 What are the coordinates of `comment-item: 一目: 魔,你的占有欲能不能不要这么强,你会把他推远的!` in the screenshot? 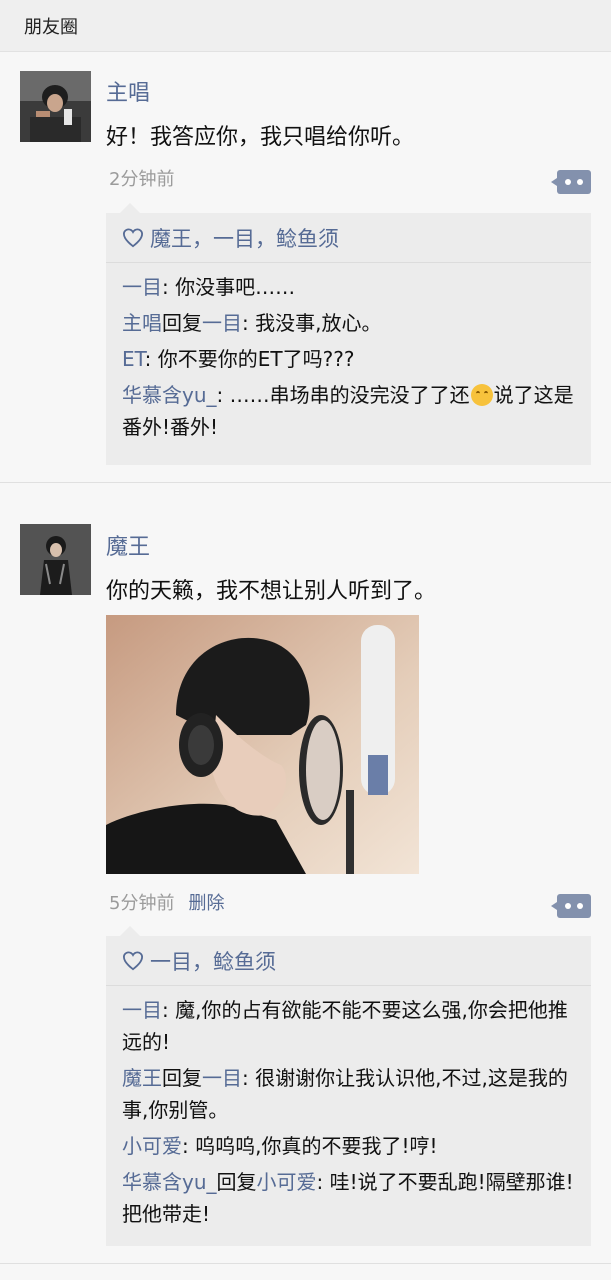 It's located at (348, 1026).